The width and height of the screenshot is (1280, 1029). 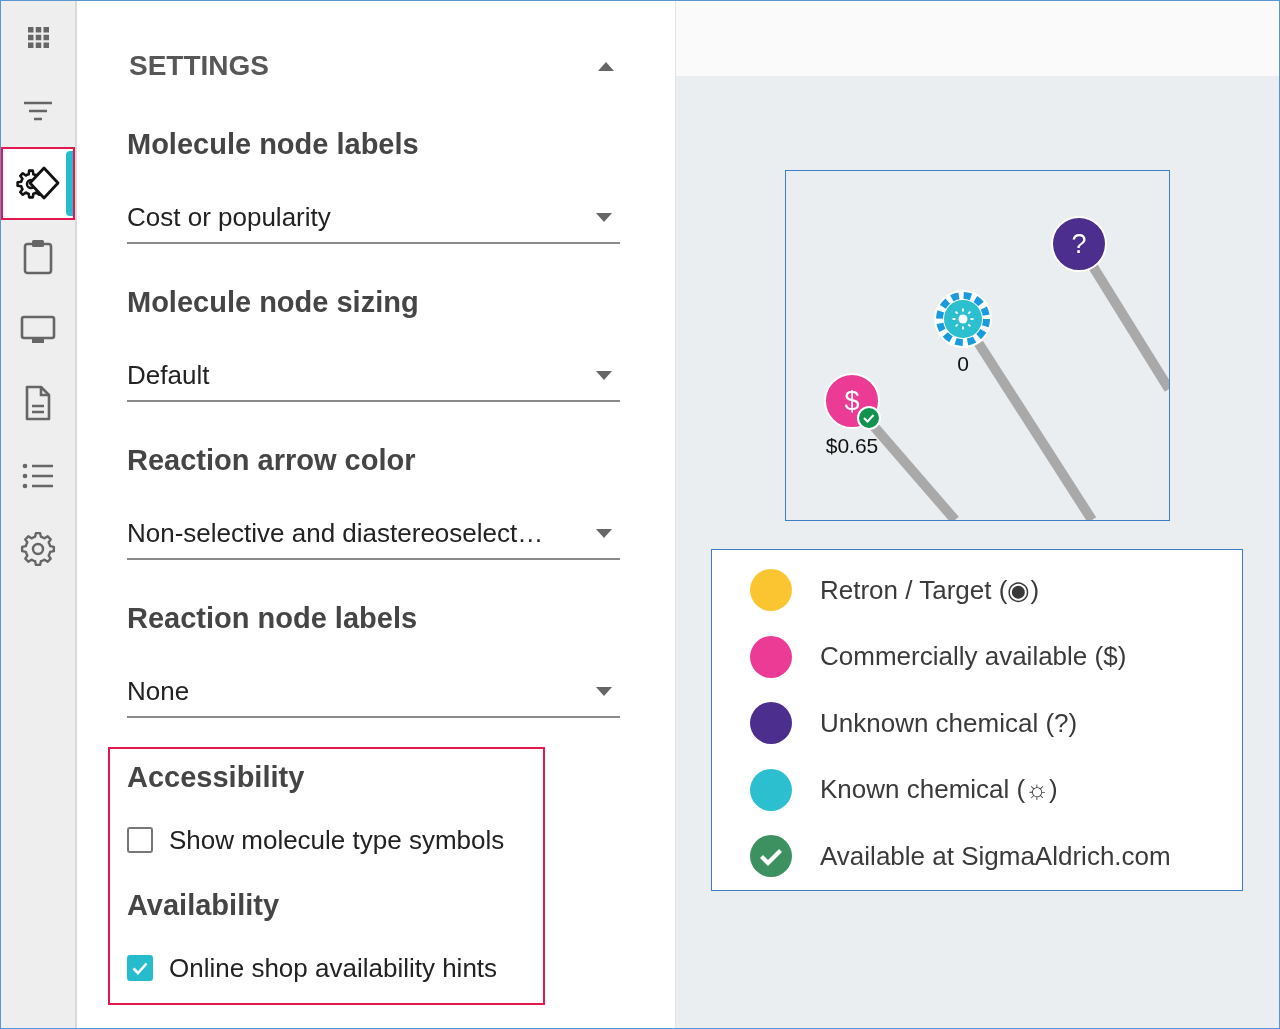 What do you see at coordinates (995, 856) in the screenshot?
I see `legend-label: Available at SigmaAldrich.com` at bounding box center [995, 856].